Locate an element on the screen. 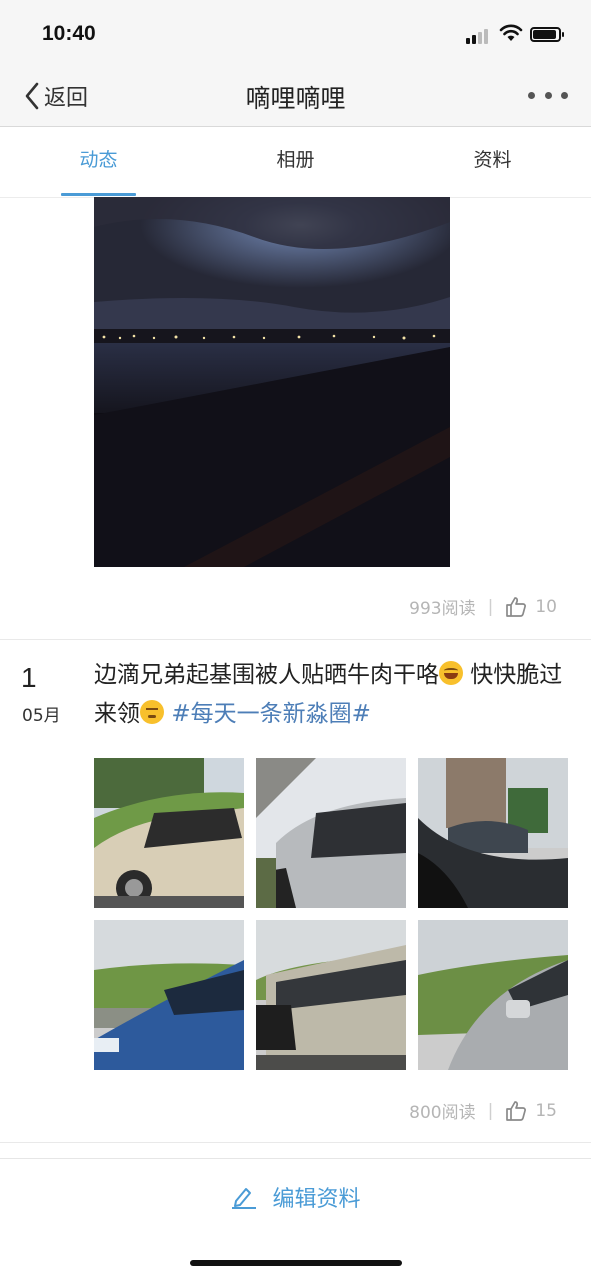  status-time: 10:40 is located at coordinates (69, 33).